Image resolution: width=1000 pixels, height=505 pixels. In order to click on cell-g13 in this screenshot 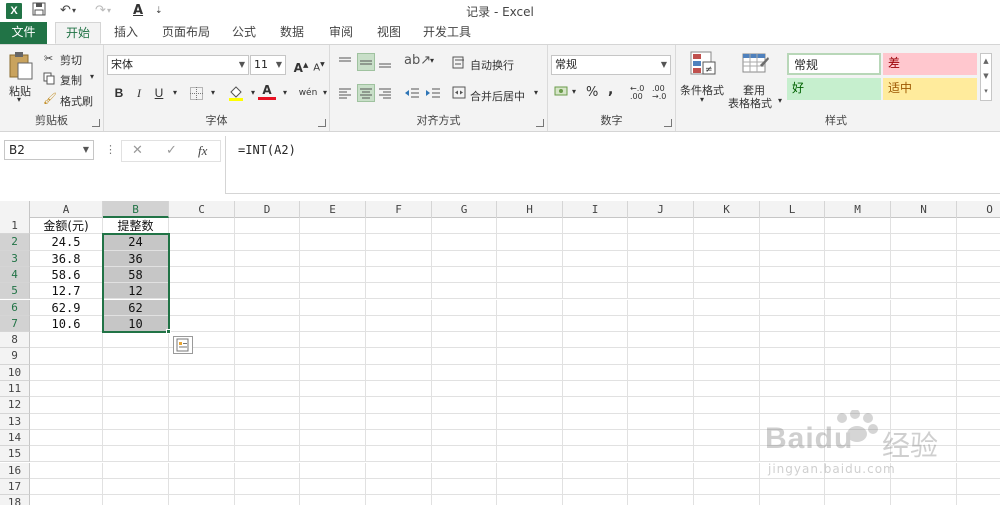, I will do `click(464, 421)`.